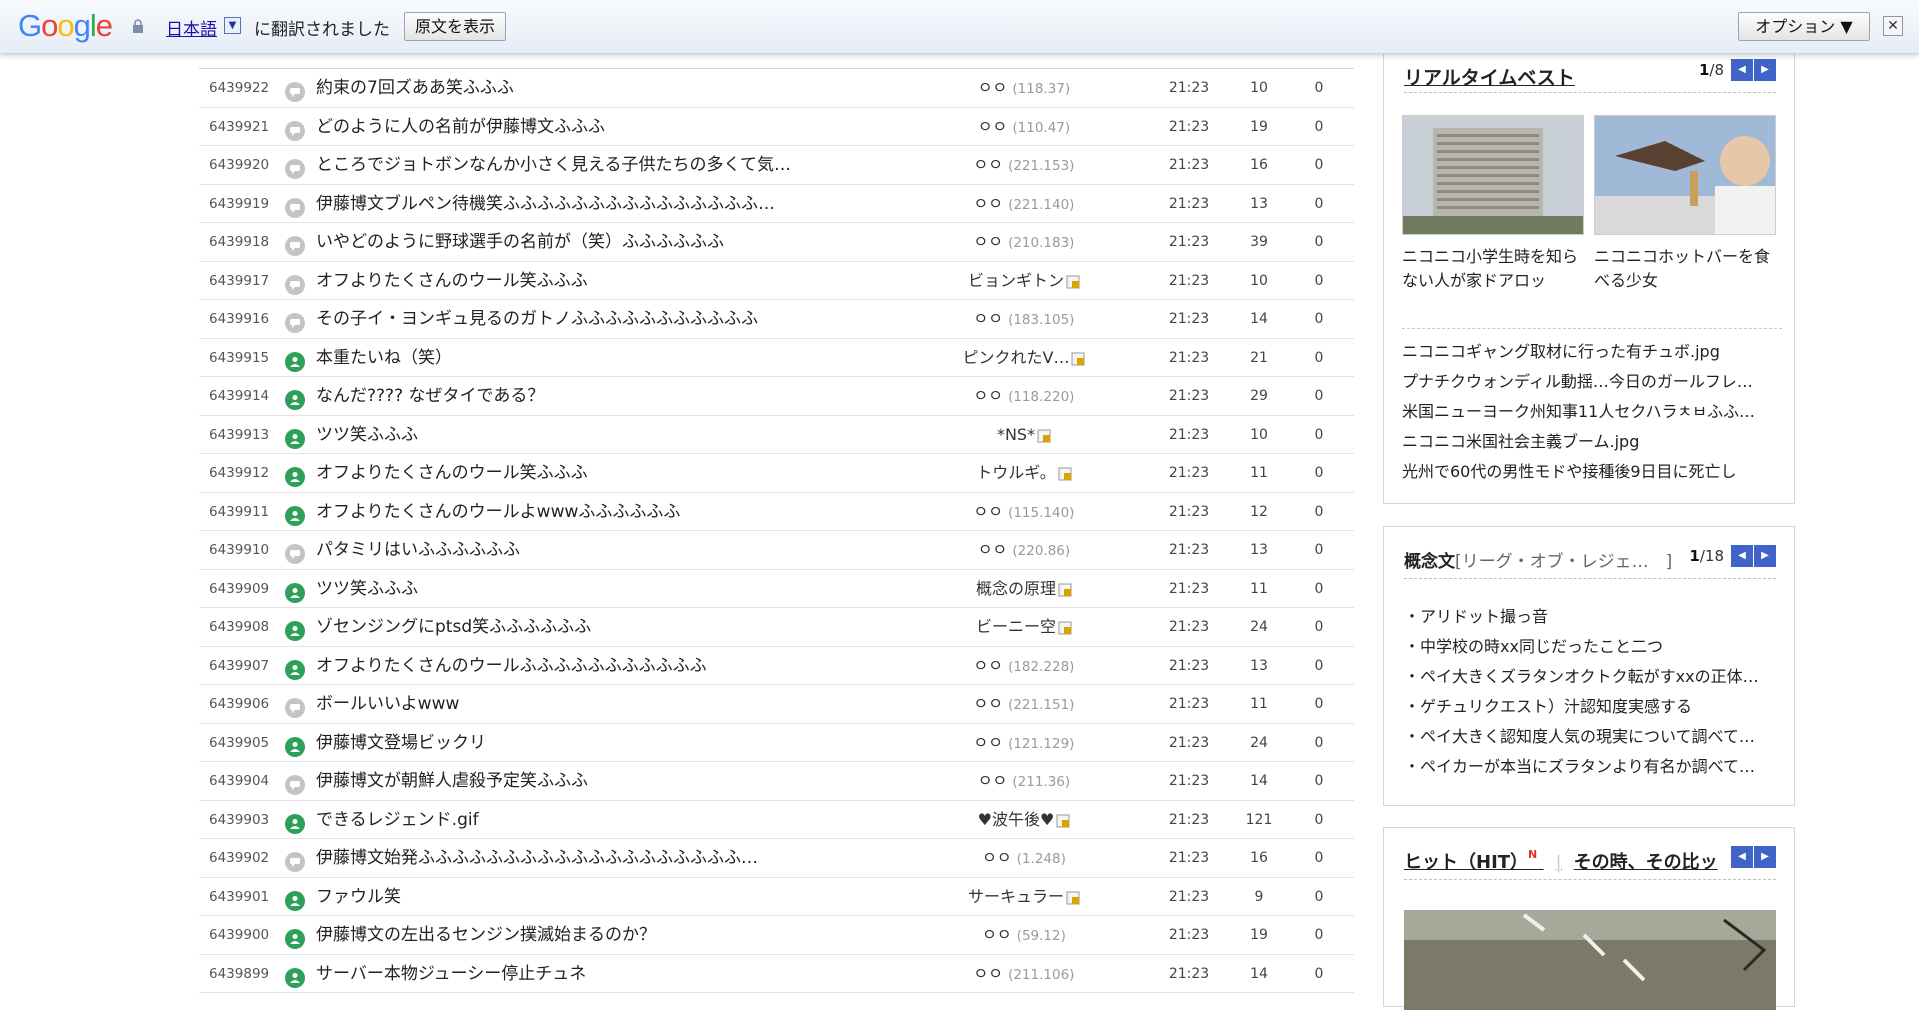  I want to click on author-name: サーキュラー, so click(1016, 896).